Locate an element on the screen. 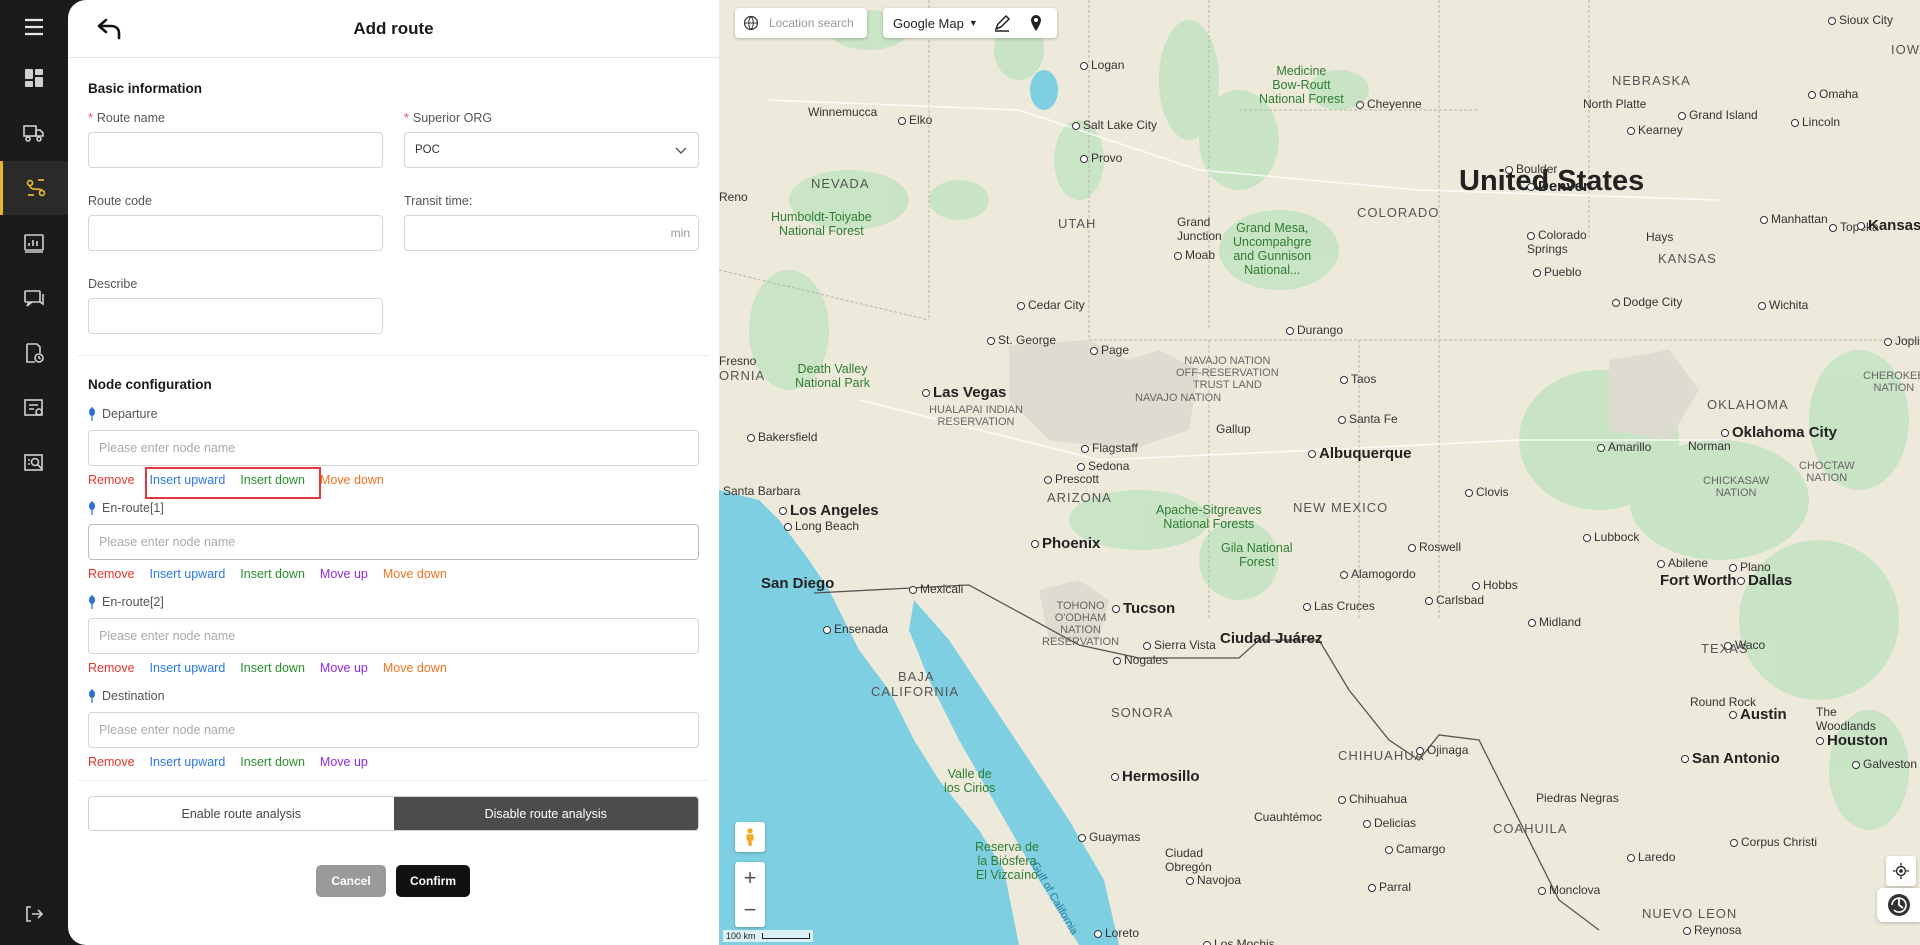 The height and width of the screenshot is (945, 1920). map-label-town: Grand Island is located at coordinates (1718, 115).